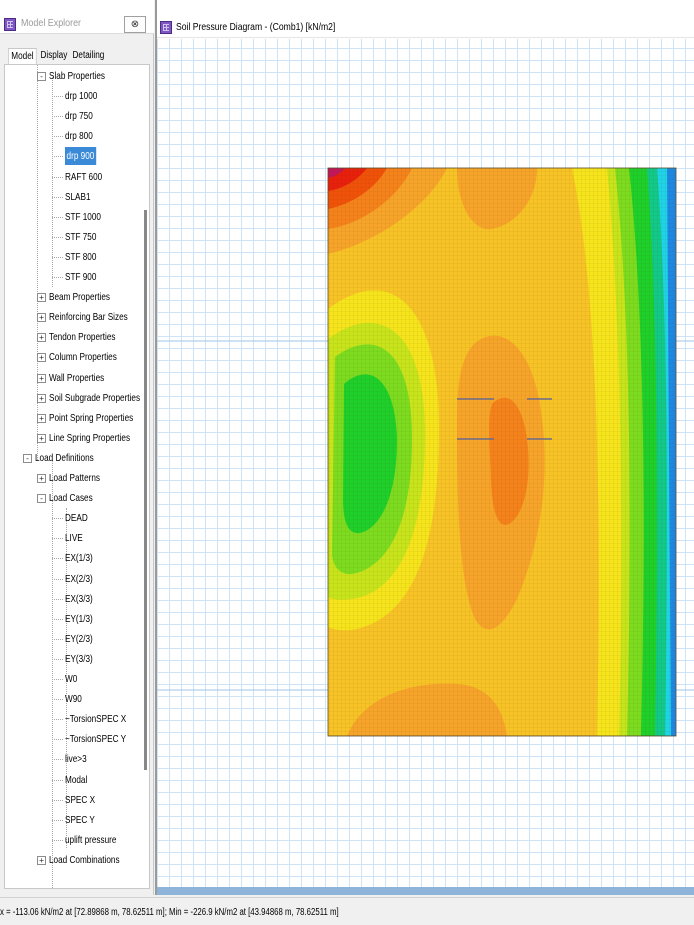 This screenshot has width=694, height=925. Describe the element at coordinates (91, 418) in the screenshot. I see `tree-item: Point Spring Properties` at that location.